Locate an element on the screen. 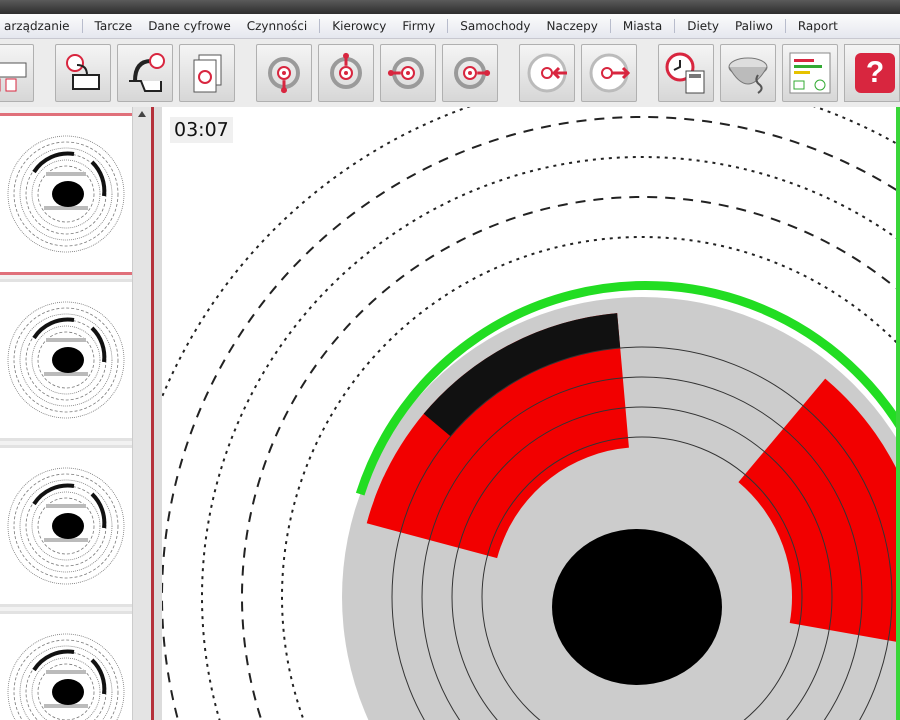 Image resolution: width=900 pixels, height=720 pixels. menu-item: Samochody is located at coordinates (495, 26).